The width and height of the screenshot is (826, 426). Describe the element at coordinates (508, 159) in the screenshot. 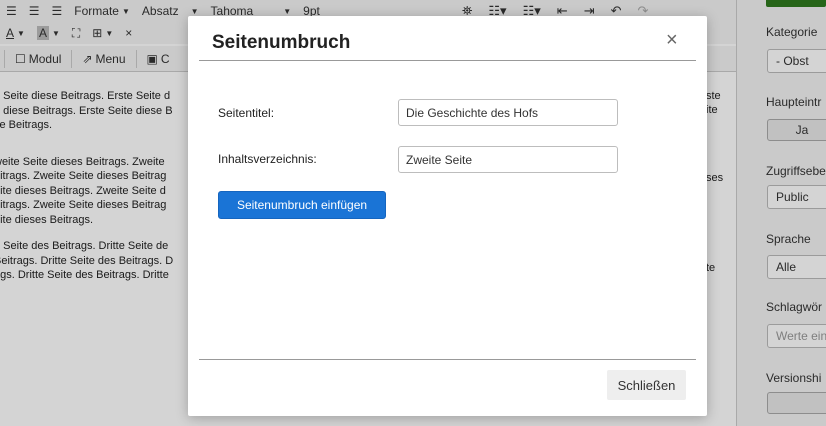

I see `toc-input` at that location.